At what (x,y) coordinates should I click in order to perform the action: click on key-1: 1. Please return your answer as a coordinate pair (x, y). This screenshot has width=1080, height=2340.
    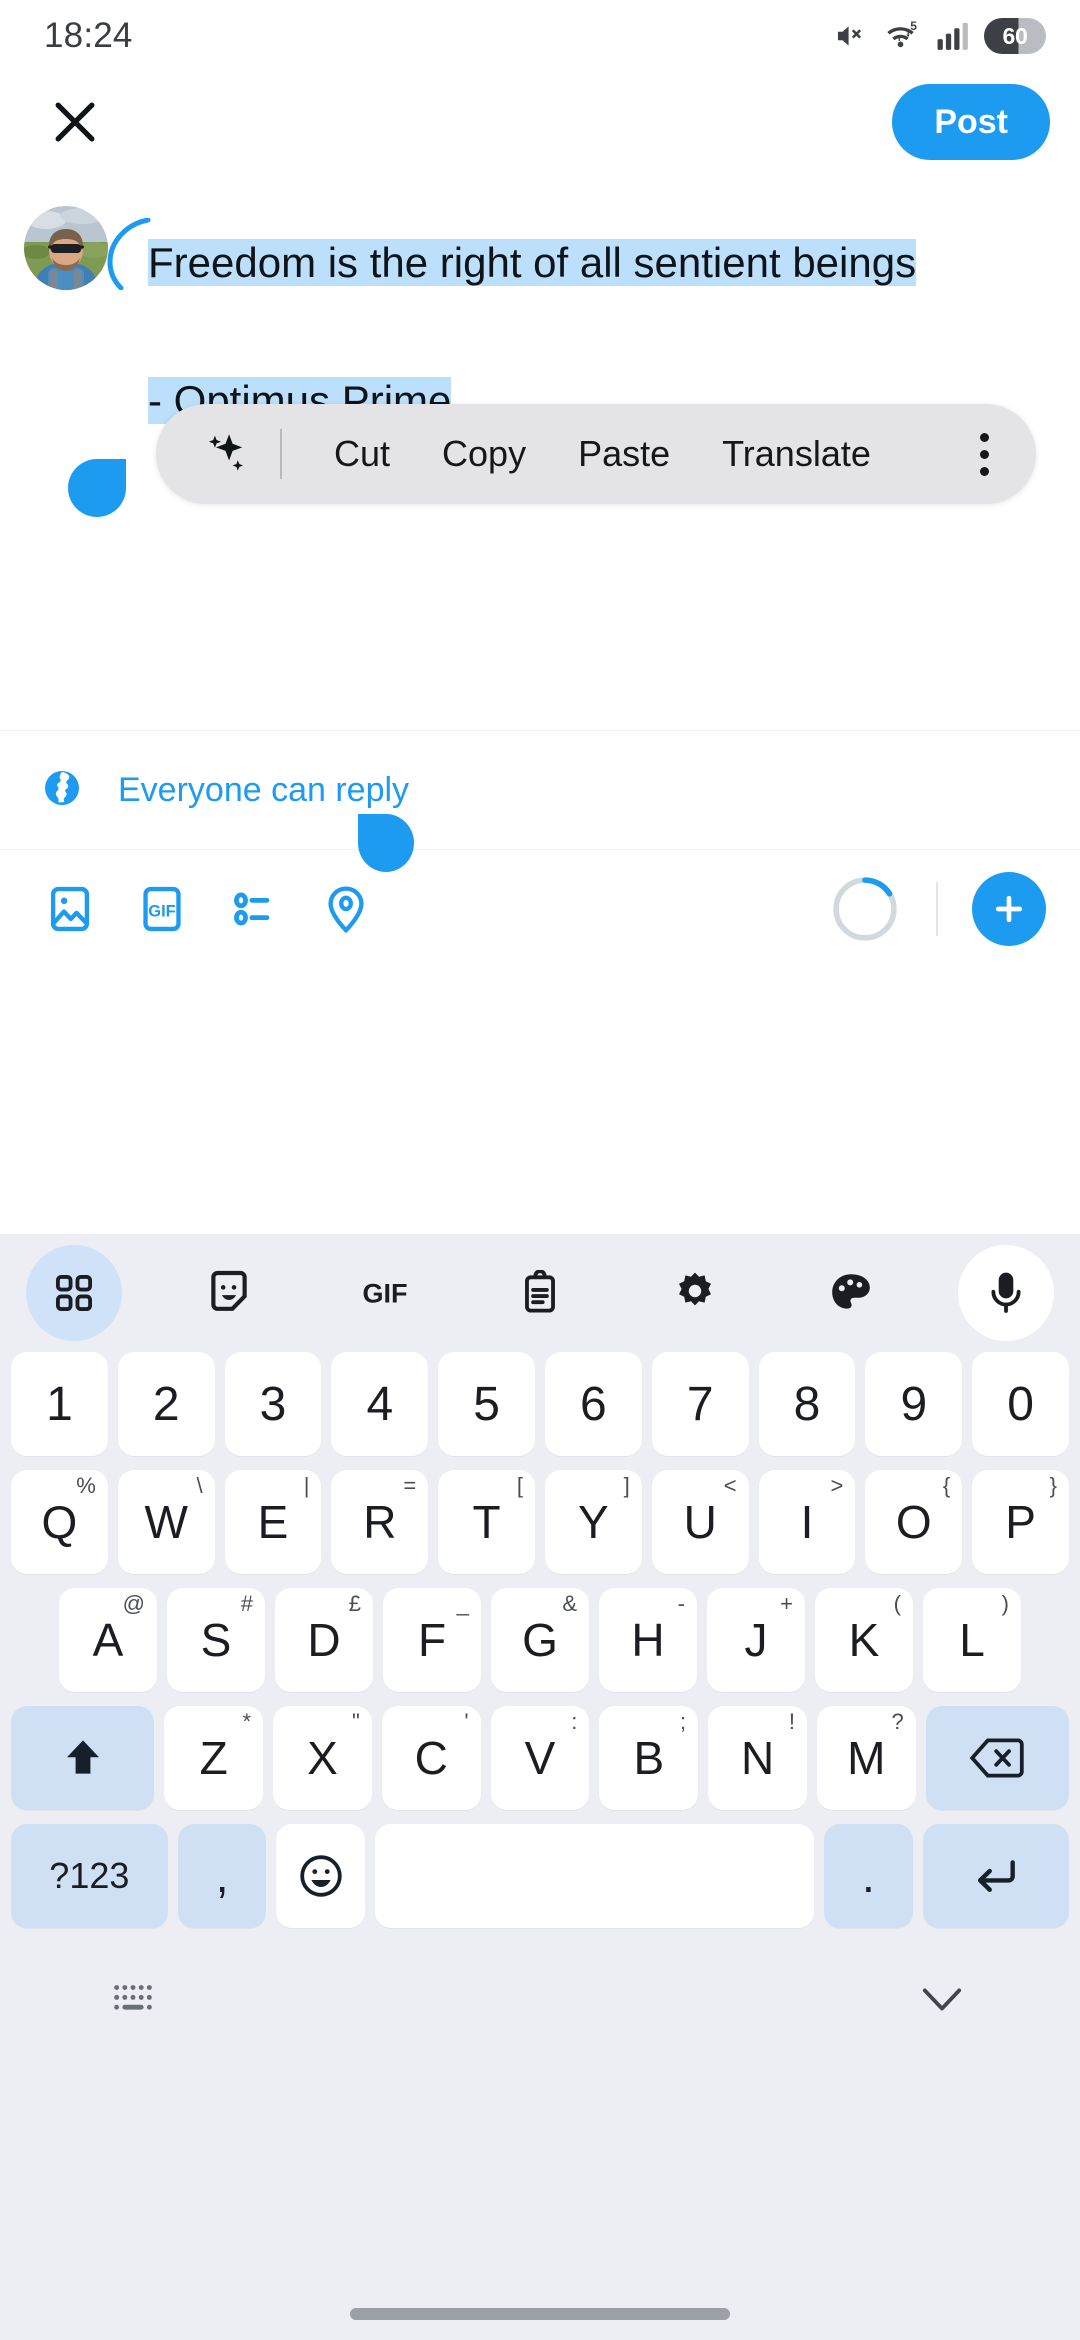
    Looking at the image, I should click on (59, 1404).